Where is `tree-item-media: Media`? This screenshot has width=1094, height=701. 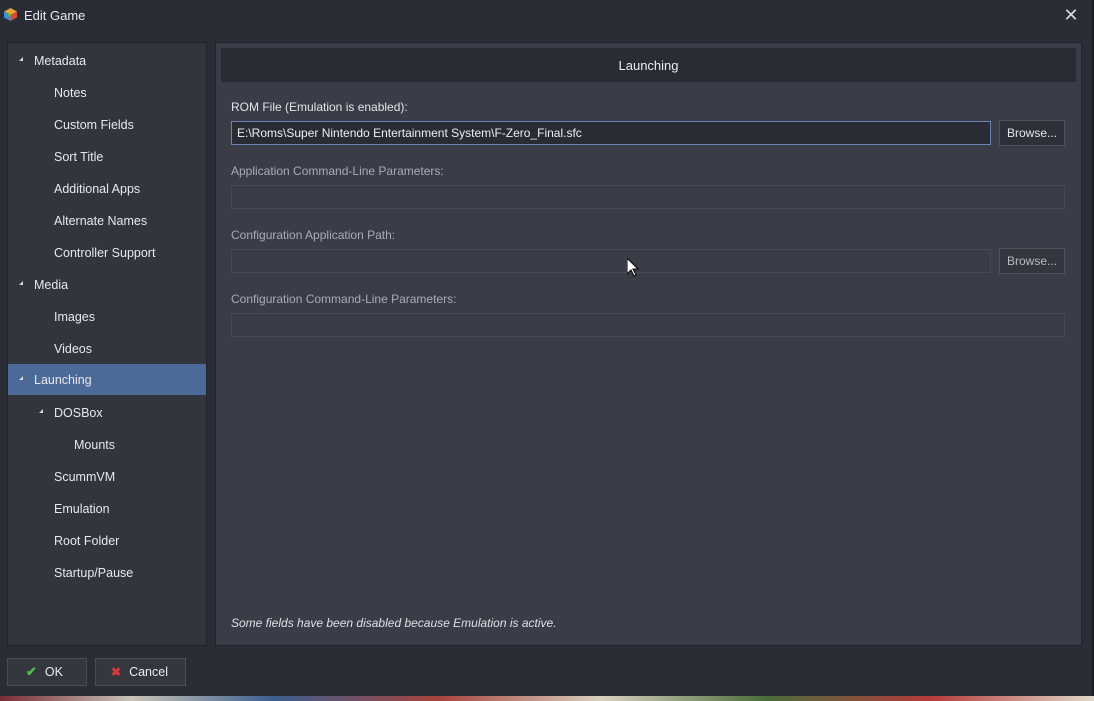
tree-item-media: Media is located at coordinates (107, 284).